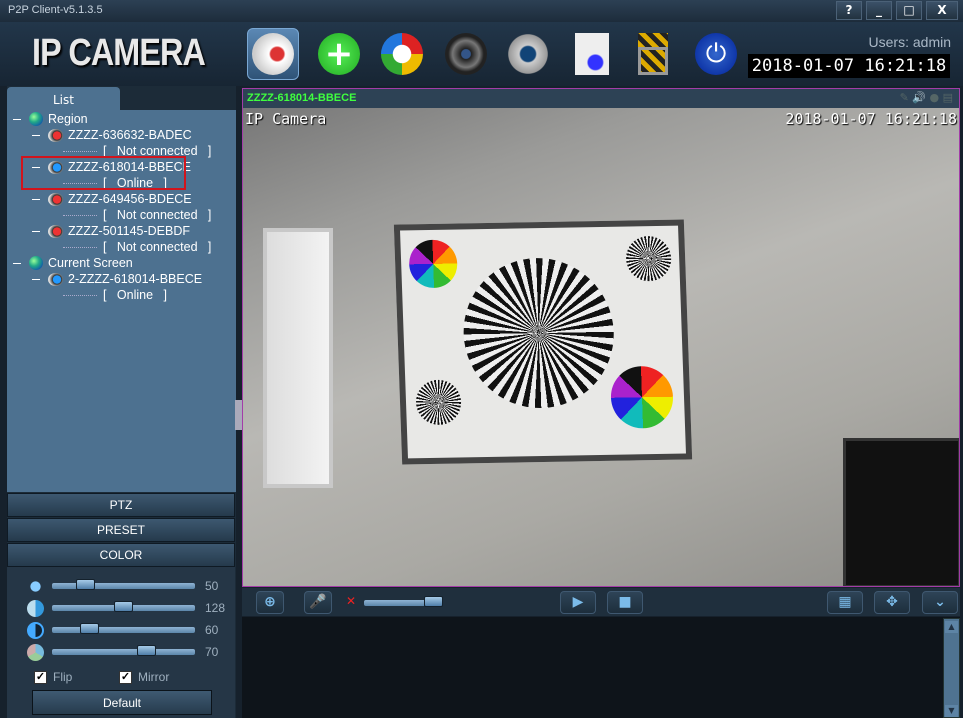 Image resolution: width=963 pixels, height=718 pixels. What do you see at coordinates (154, 677) in the screenshot?
I see `mirror-label: Mirror` at bounding box center [154, 677].